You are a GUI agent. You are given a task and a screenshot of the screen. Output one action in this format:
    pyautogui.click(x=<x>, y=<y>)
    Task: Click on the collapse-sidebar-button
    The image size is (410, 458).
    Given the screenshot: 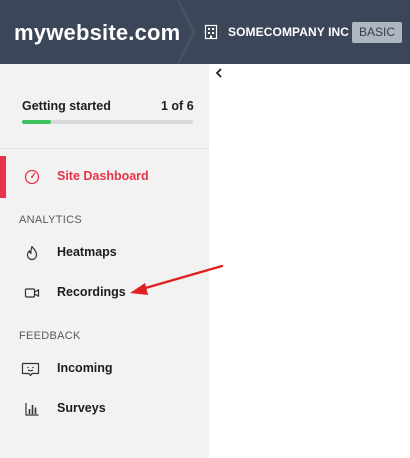 What is the action you would take?
    pyautogui.click(x=219, y=73)
    